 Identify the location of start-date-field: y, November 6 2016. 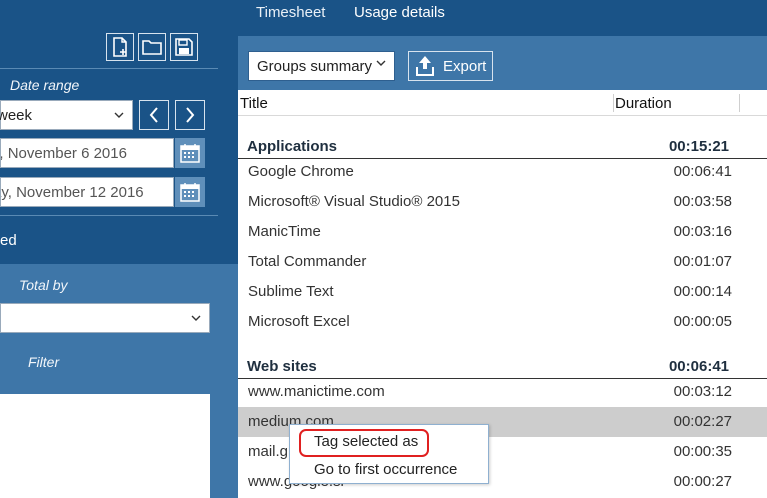
(87, 153).